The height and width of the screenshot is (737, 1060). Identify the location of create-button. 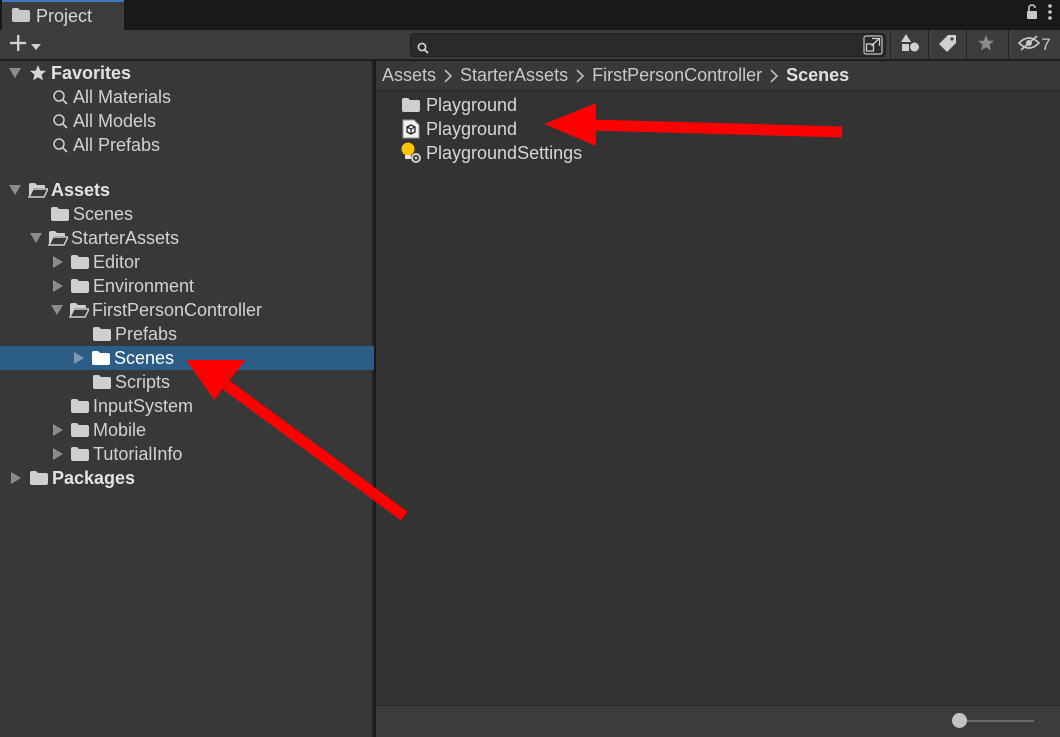
(25, 45).